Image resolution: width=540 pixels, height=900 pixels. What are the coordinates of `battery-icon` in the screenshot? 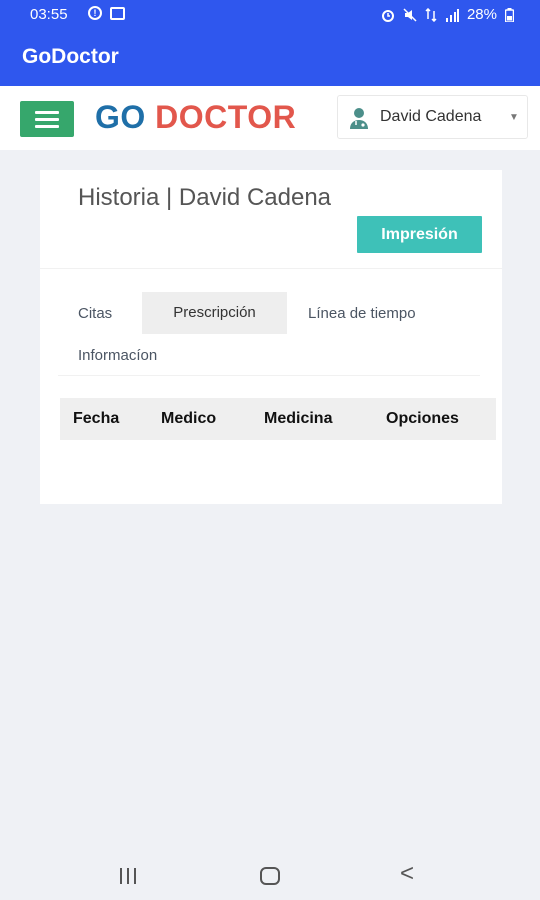 It's located at (509, 14).